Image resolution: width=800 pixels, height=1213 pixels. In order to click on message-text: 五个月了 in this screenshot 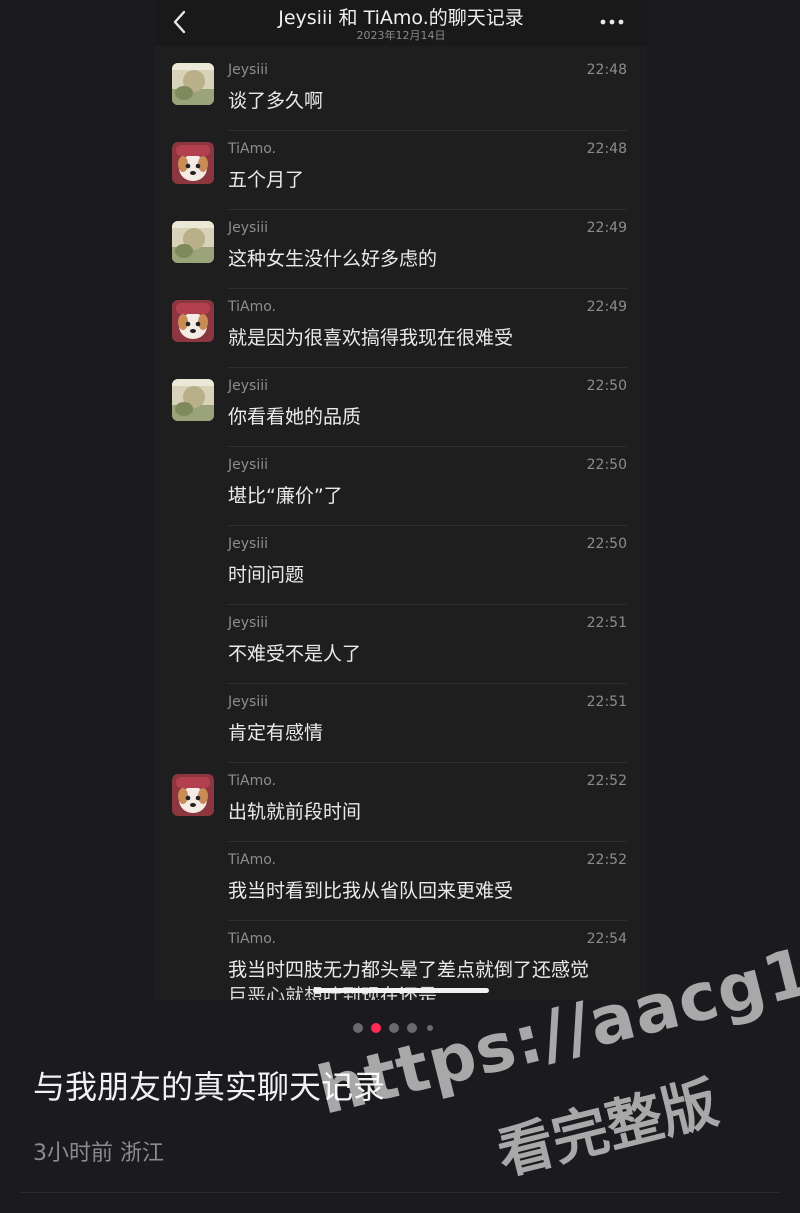, I will do `click(266, 180)`.